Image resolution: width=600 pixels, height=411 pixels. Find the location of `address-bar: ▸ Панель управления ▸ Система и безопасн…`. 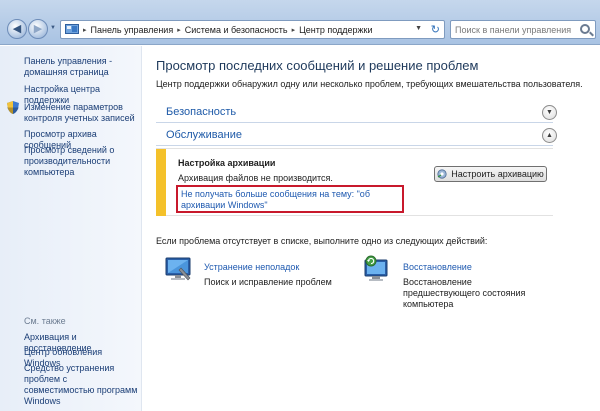

address-bar: ▸ Панель управления ▸ Система и безопасн… is located at coordinates (252, 29).